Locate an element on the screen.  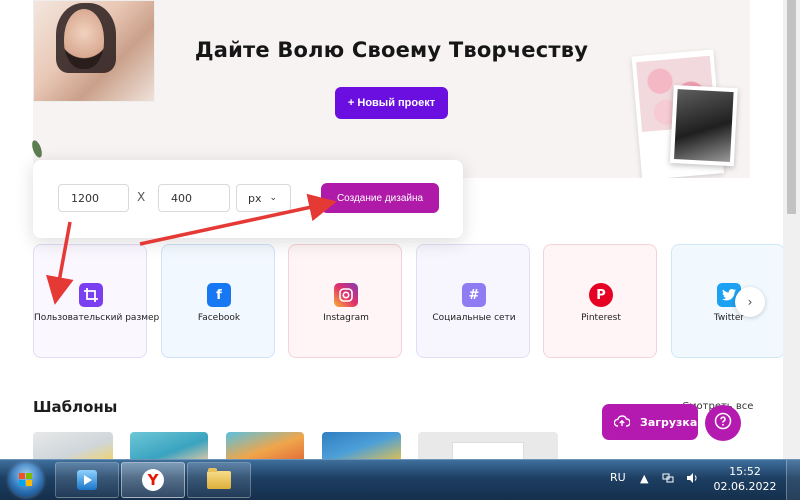
taskbar-file-explorer is located at coordinates (219, 480).